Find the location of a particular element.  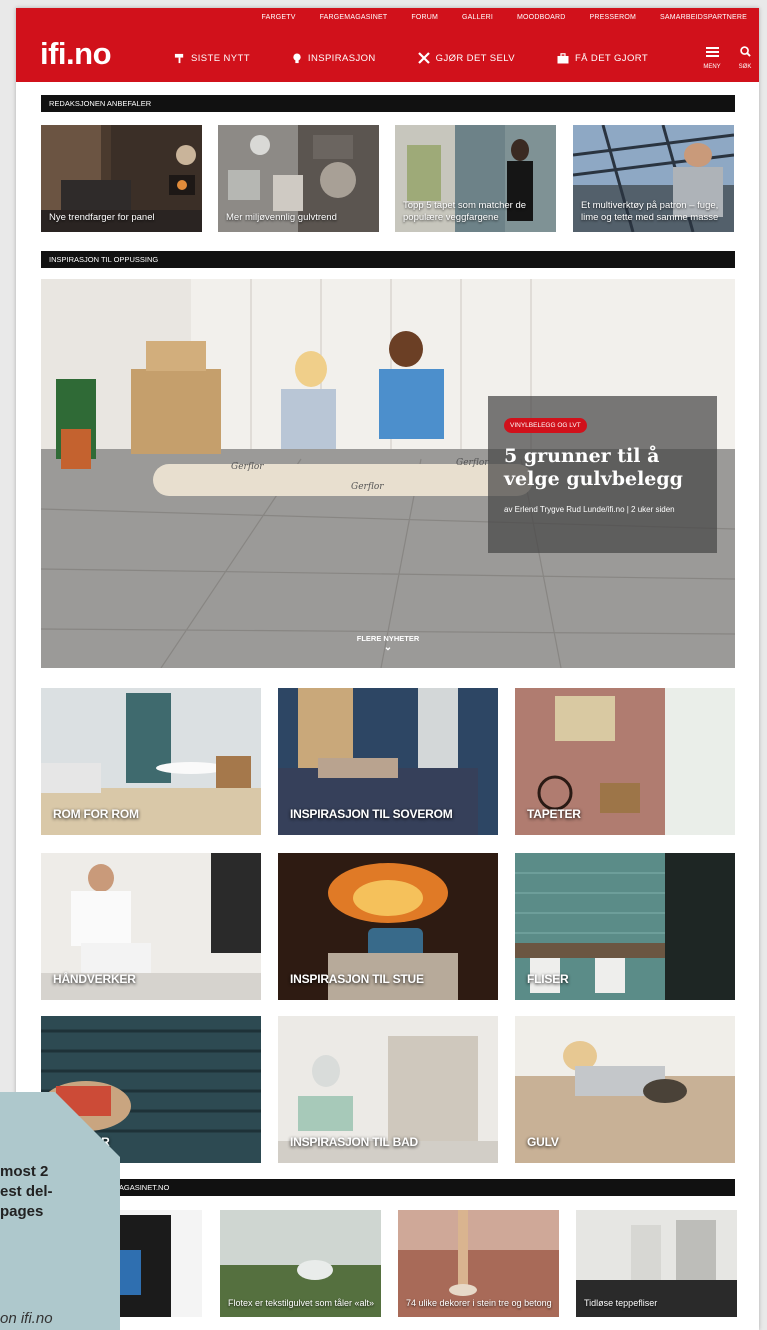

category-rom-for-rom: ROM FOR ROM is located at coordinates (151, 761).